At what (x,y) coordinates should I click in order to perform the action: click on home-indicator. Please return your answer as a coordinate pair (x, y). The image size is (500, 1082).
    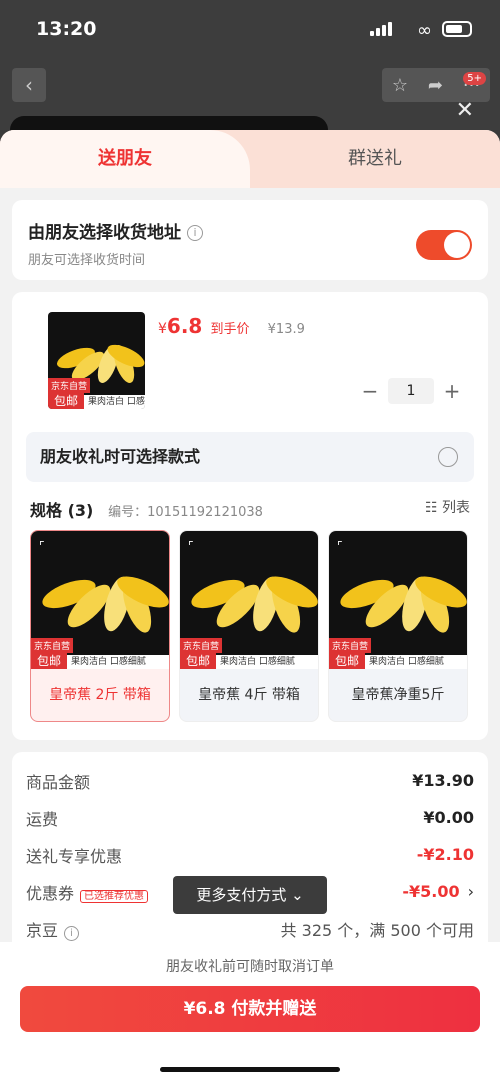
    Looking at the image, I should click on (250, 1069).